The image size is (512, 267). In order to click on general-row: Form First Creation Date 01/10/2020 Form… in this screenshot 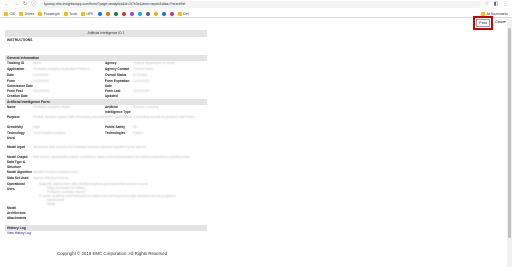, I will do `click(106, 94)`.